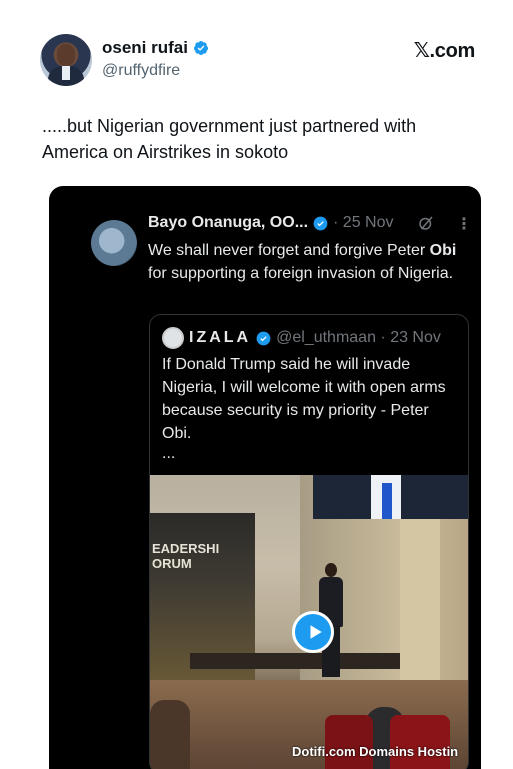 The height and width of the screenshot is (769, 513). What do you see at coordinates (331, 570) in the screenshot?
I see `speaker-head` at bounding box center [331, 570].